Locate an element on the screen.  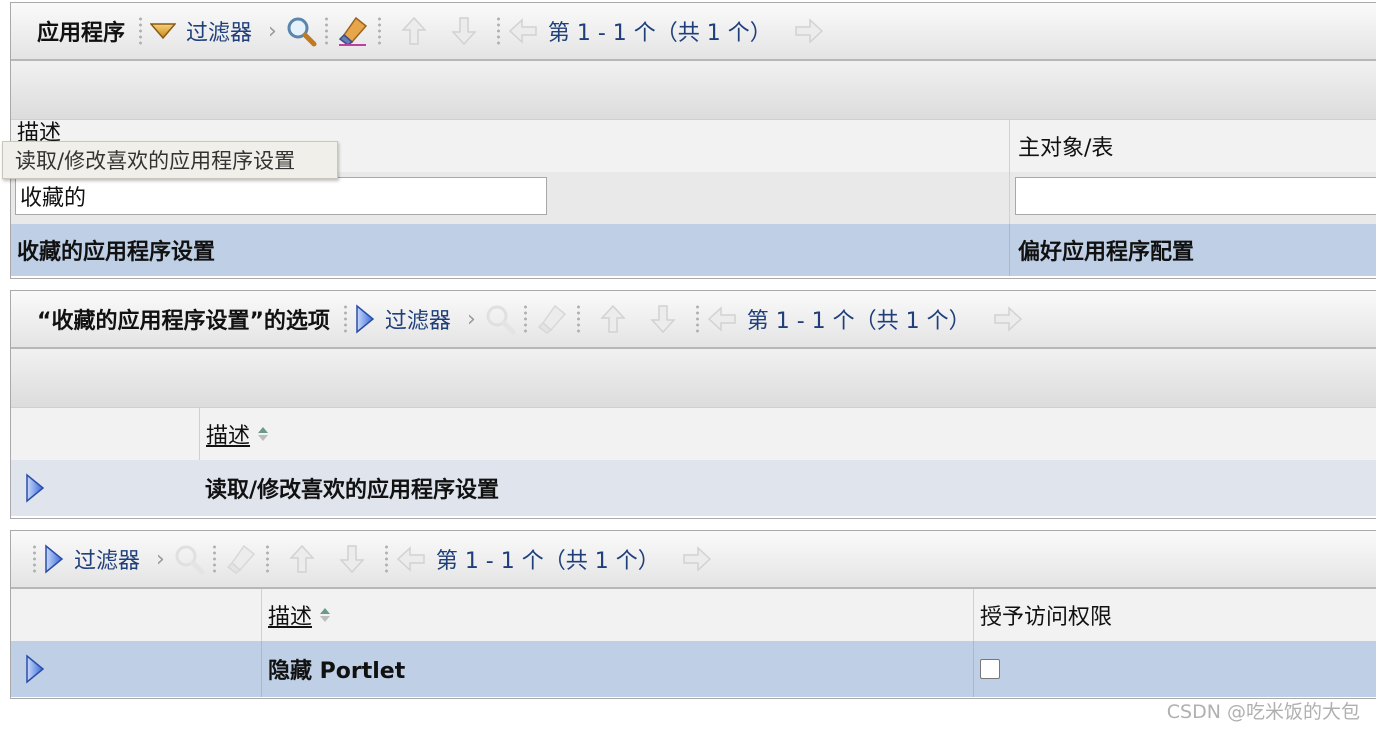
row-desc-text: 读取/修改喜欢的应用程序设置 is located at coordinates (352, 490).